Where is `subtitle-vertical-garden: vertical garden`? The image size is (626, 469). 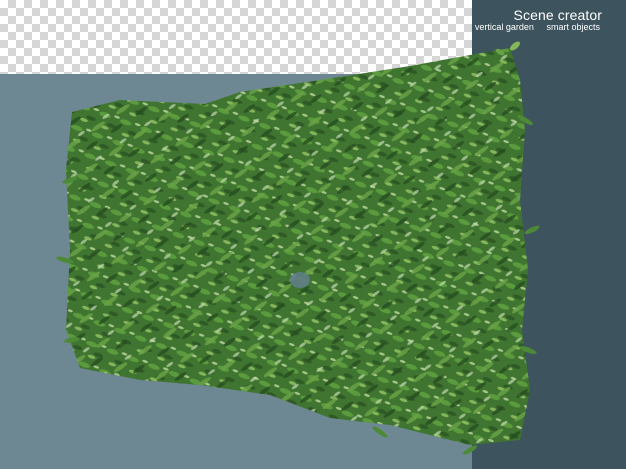 subtitle-vertical-garden: vertical garden is located at coordinates (504, 27).